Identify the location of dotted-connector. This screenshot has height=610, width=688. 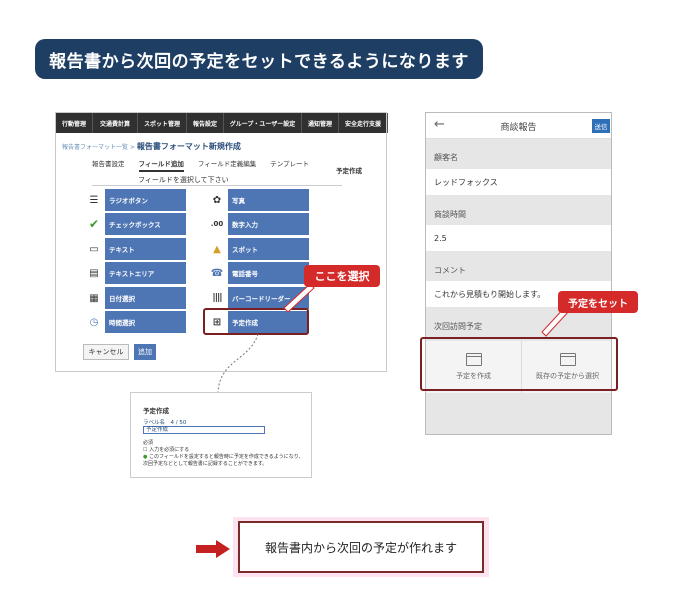
(238, 363).